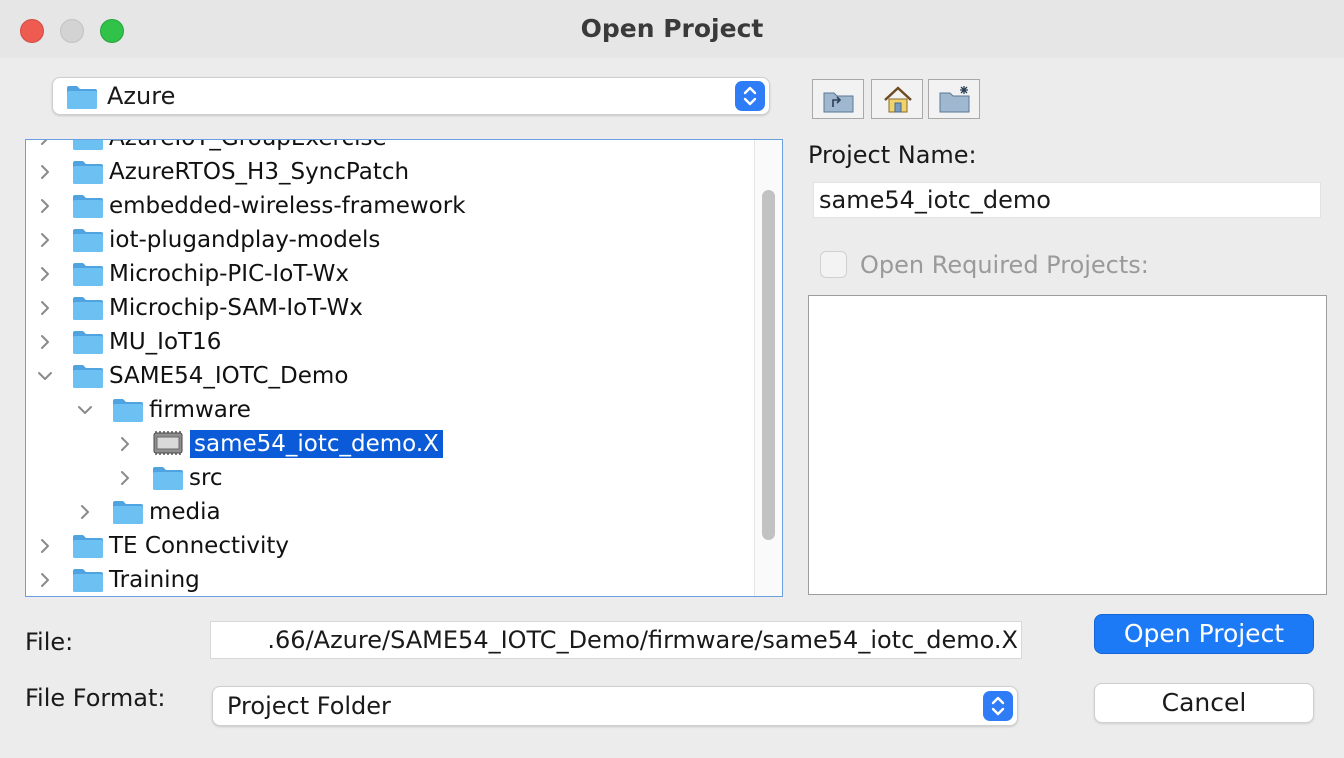 The width and height of the screenshot is (1344, 758). What do you see at coordinates (309, 706) in the screenshot?
I see `file-format-value: Project Folder` at bounding box center [309, 706].